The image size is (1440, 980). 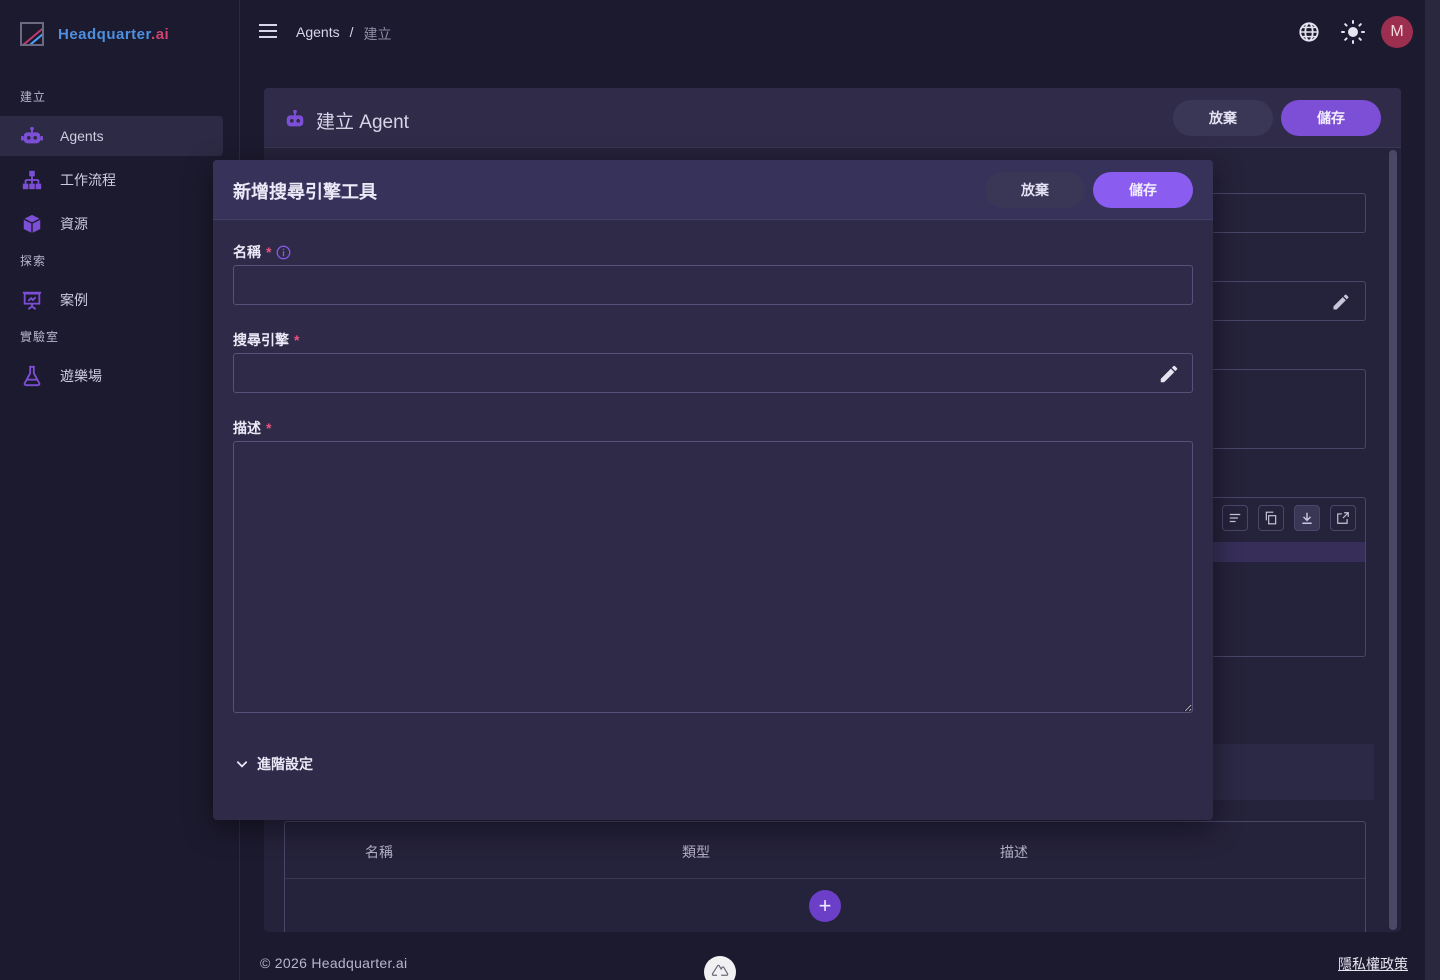 I want to click on cube-icon, so click(x=32, y=224).